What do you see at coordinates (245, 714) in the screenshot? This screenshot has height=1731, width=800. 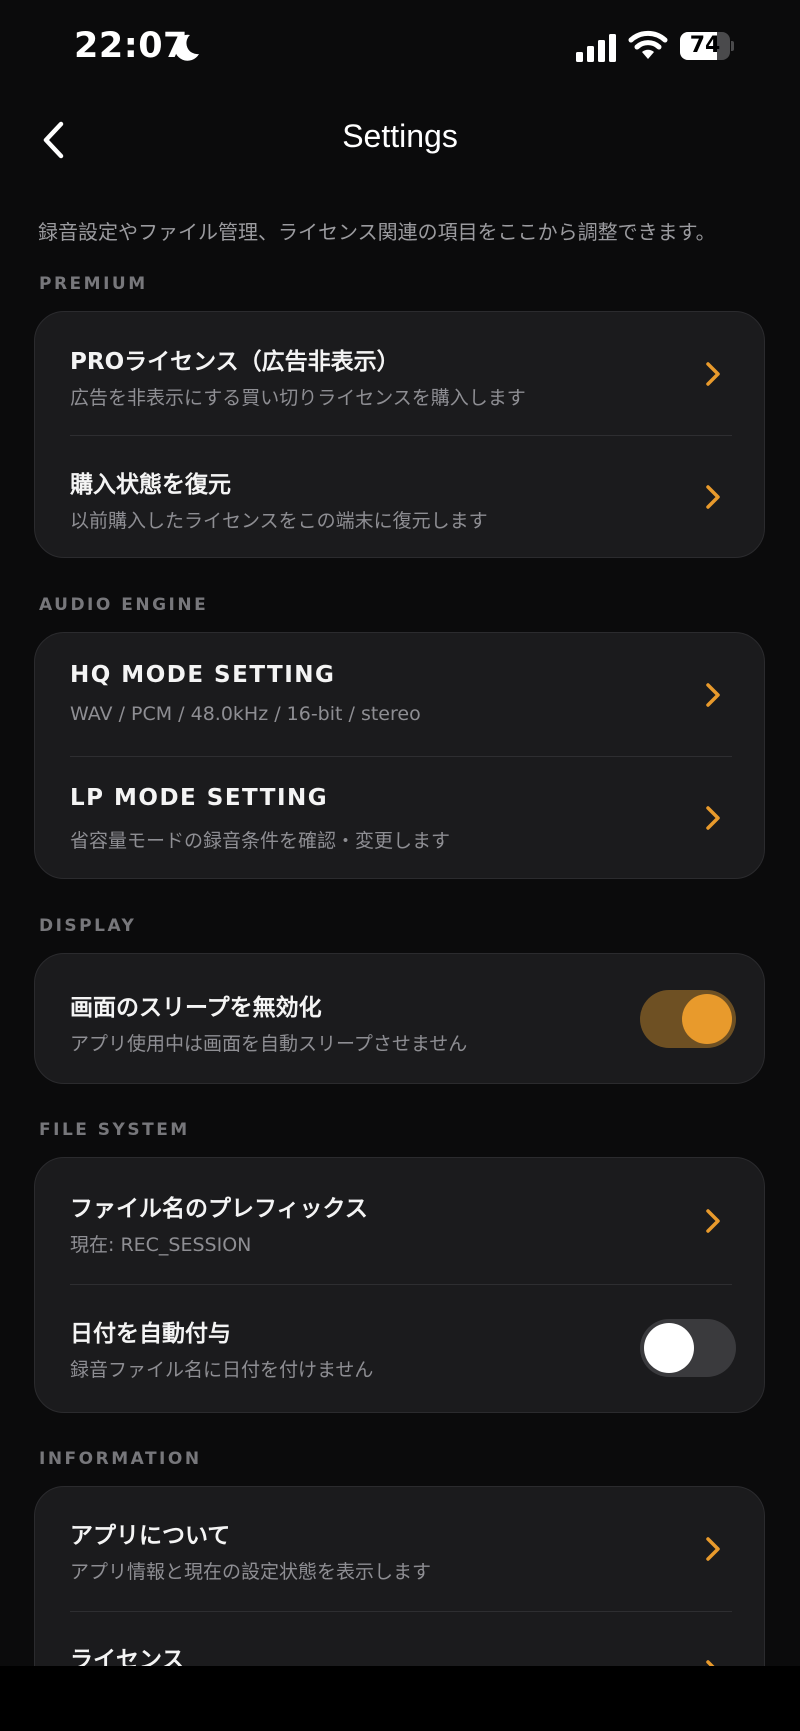 I see `row-subtitle: WAV / PCM / 48.0kHz / 16-bit / stereo` at bounding box center [245, 714].